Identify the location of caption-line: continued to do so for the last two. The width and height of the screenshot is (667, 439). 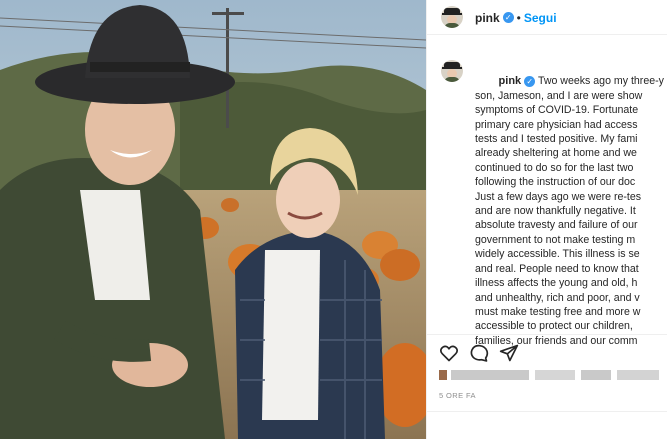
(554, 167).